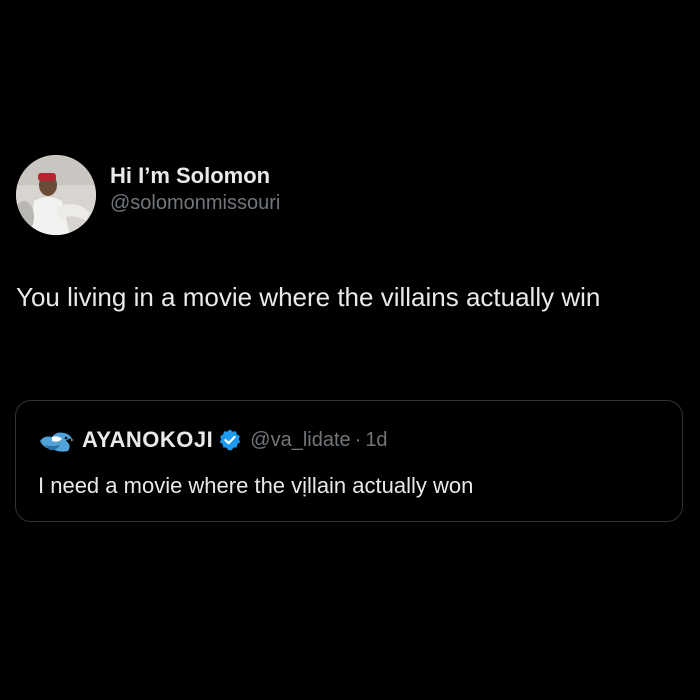  I want to click on display-name: Hi I’m Solomon, so click(195, 176).